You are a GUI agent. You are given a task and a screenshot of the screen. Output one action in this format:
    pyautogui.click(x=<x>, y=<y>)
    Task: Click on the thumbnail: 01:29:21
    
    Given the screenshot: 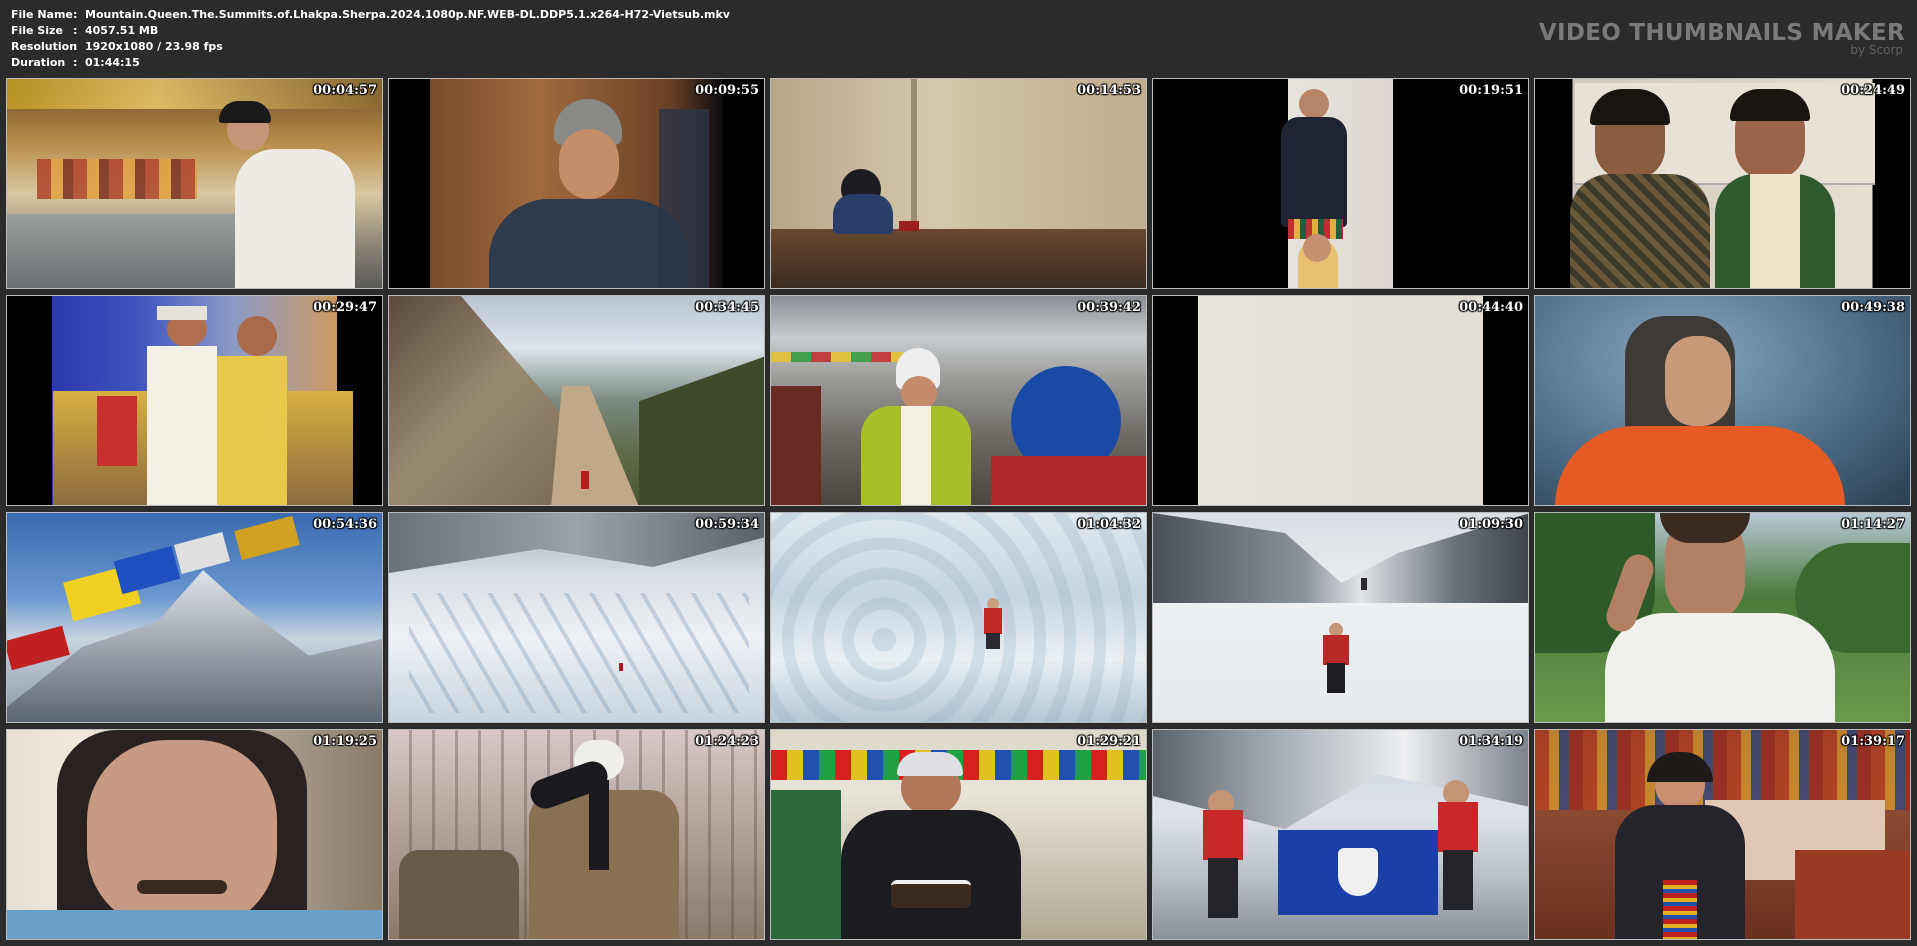 What is the action you would take?
    pyautogui.click(x=958, y=834)
    